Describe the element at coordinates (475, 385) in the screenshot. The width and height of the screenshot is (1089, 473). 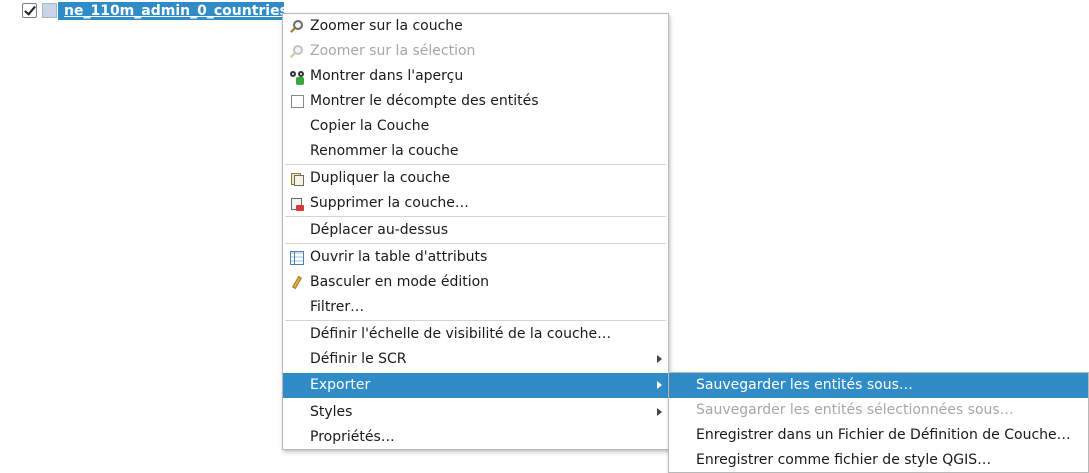
I see `menu-item-export: Exporter` at that location.